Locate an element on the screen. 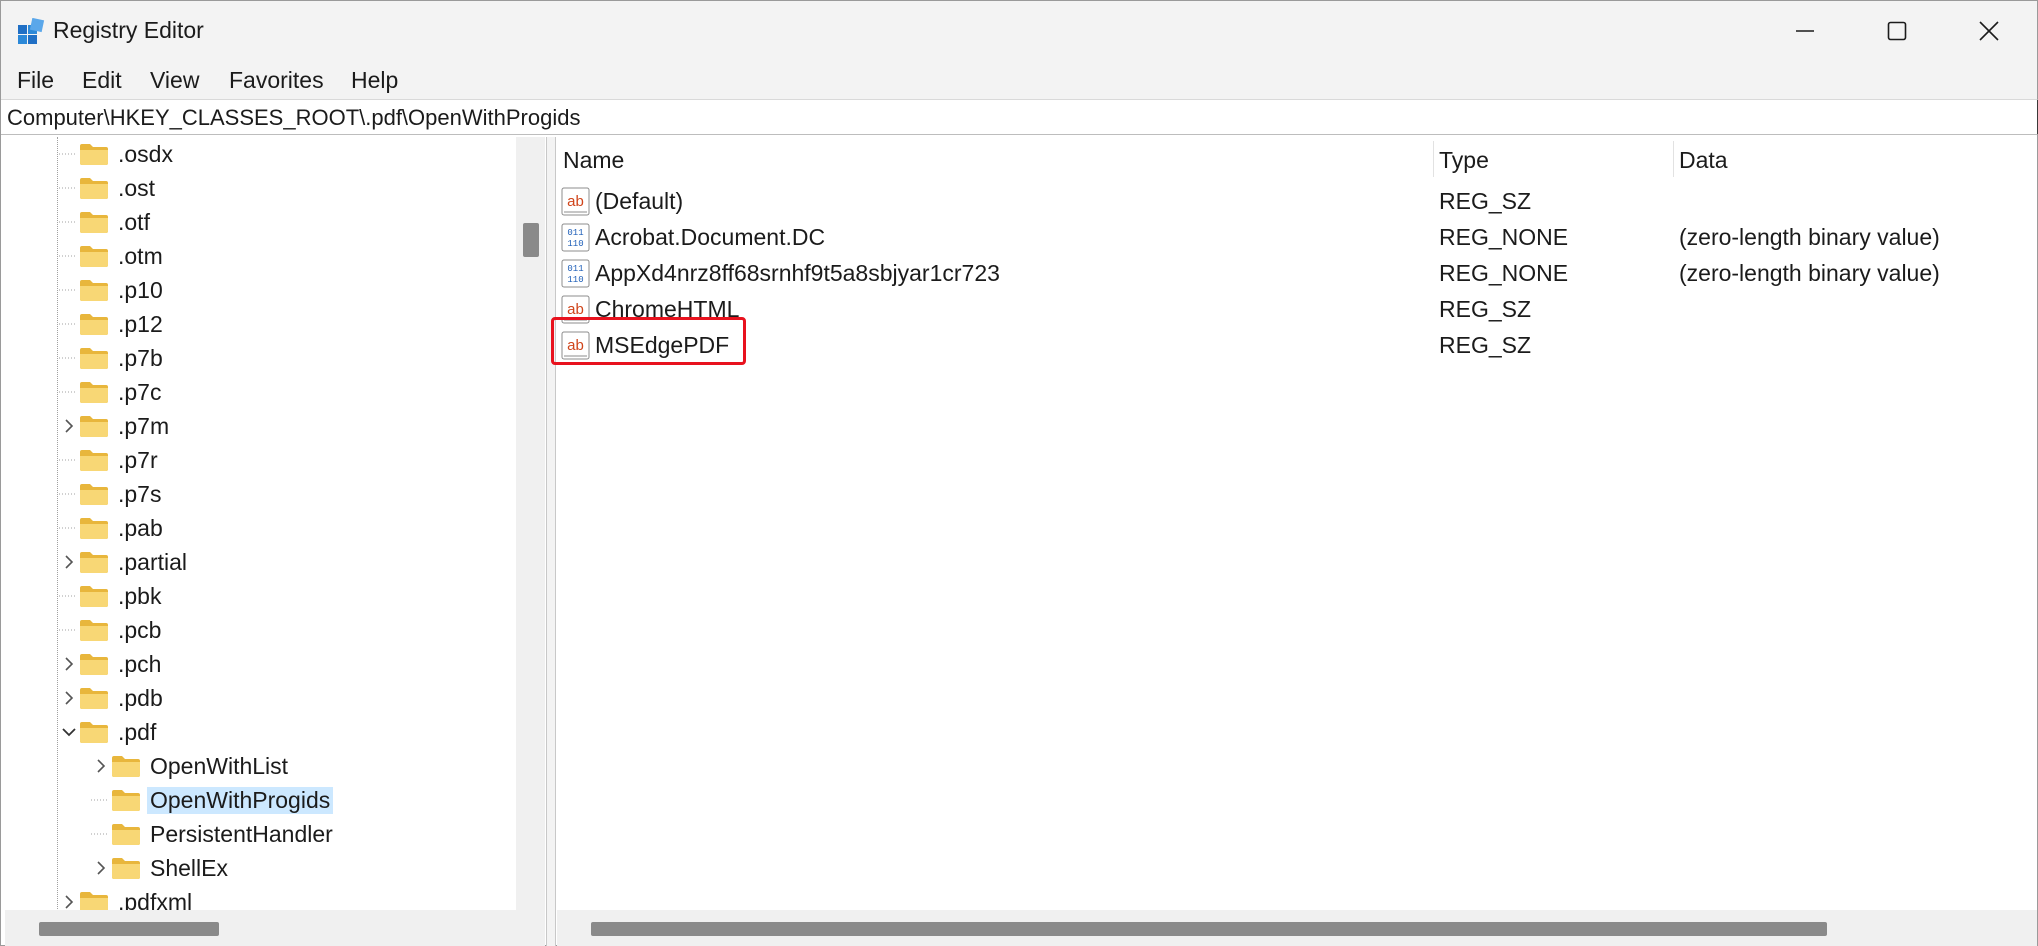 The height and width of the screenshot is (946, 2038). tree-node: OpenWithProgids is located at coordinates (212, 800).